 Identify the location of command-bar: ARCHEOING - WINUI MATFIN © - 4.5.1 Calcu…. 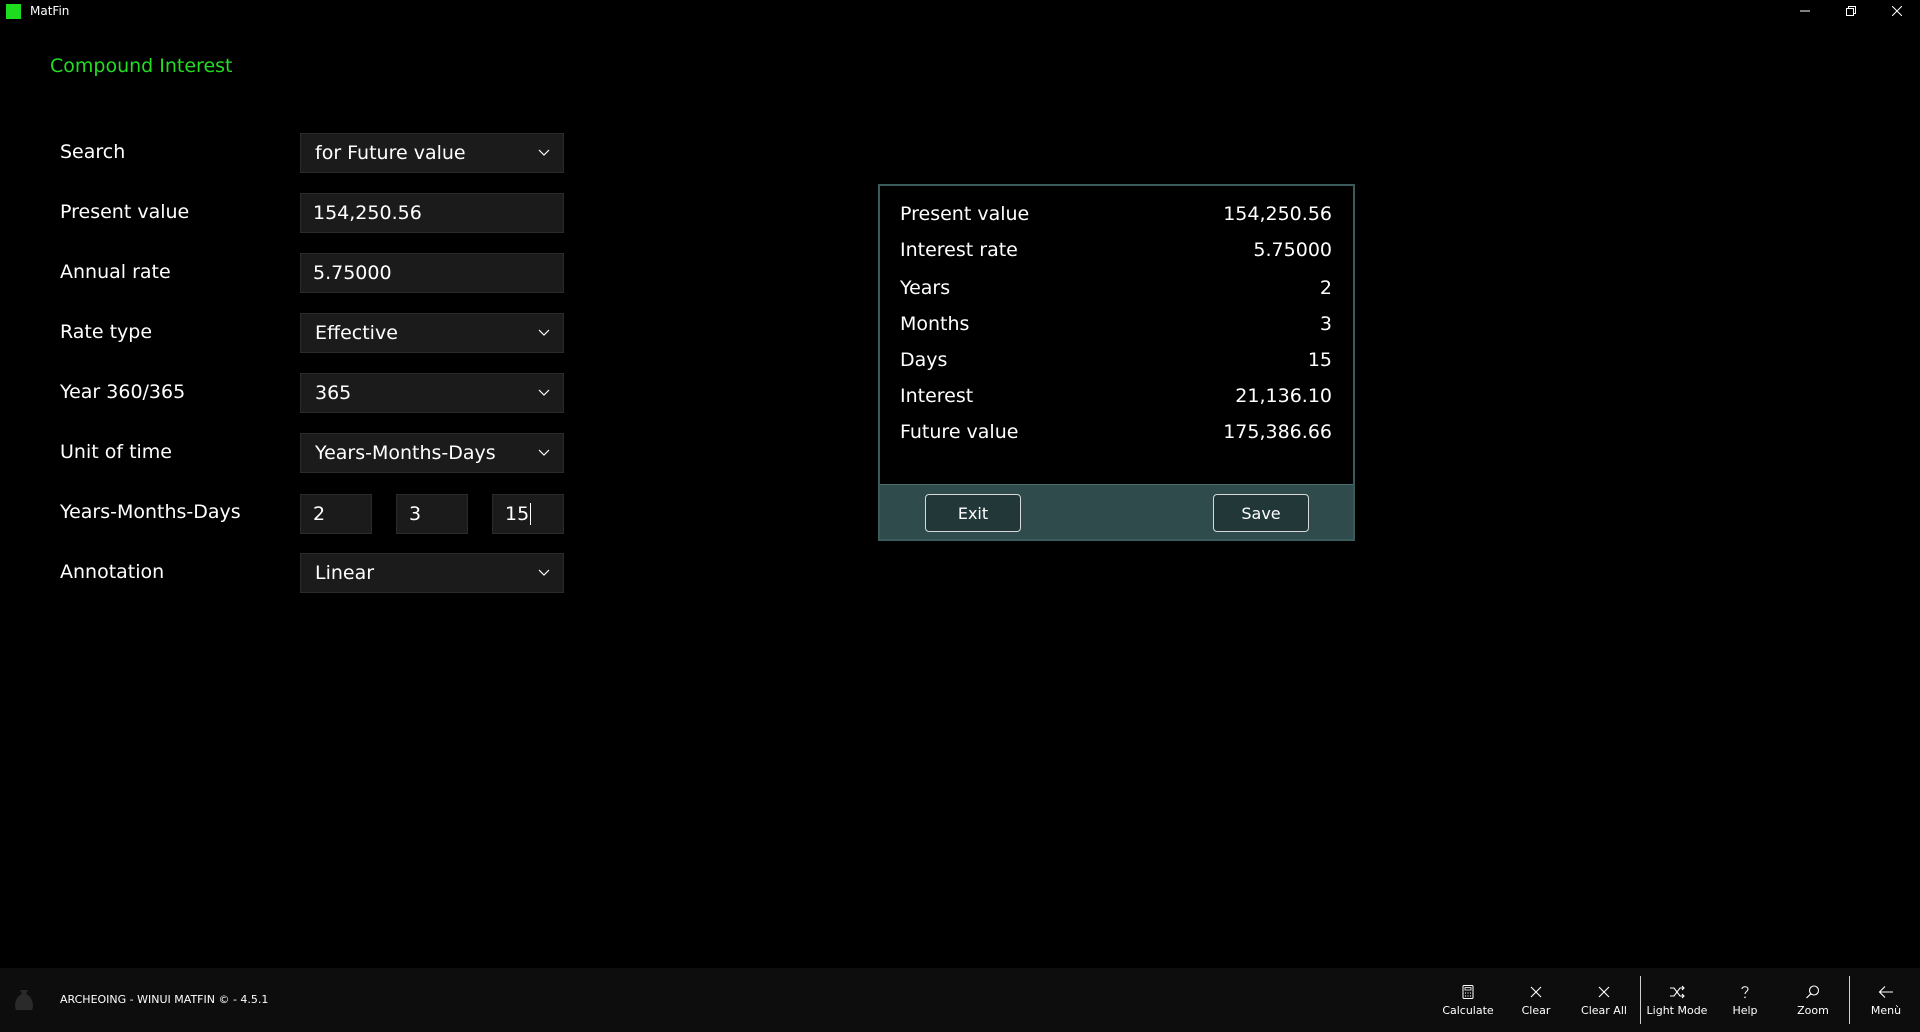
(960, 1000).